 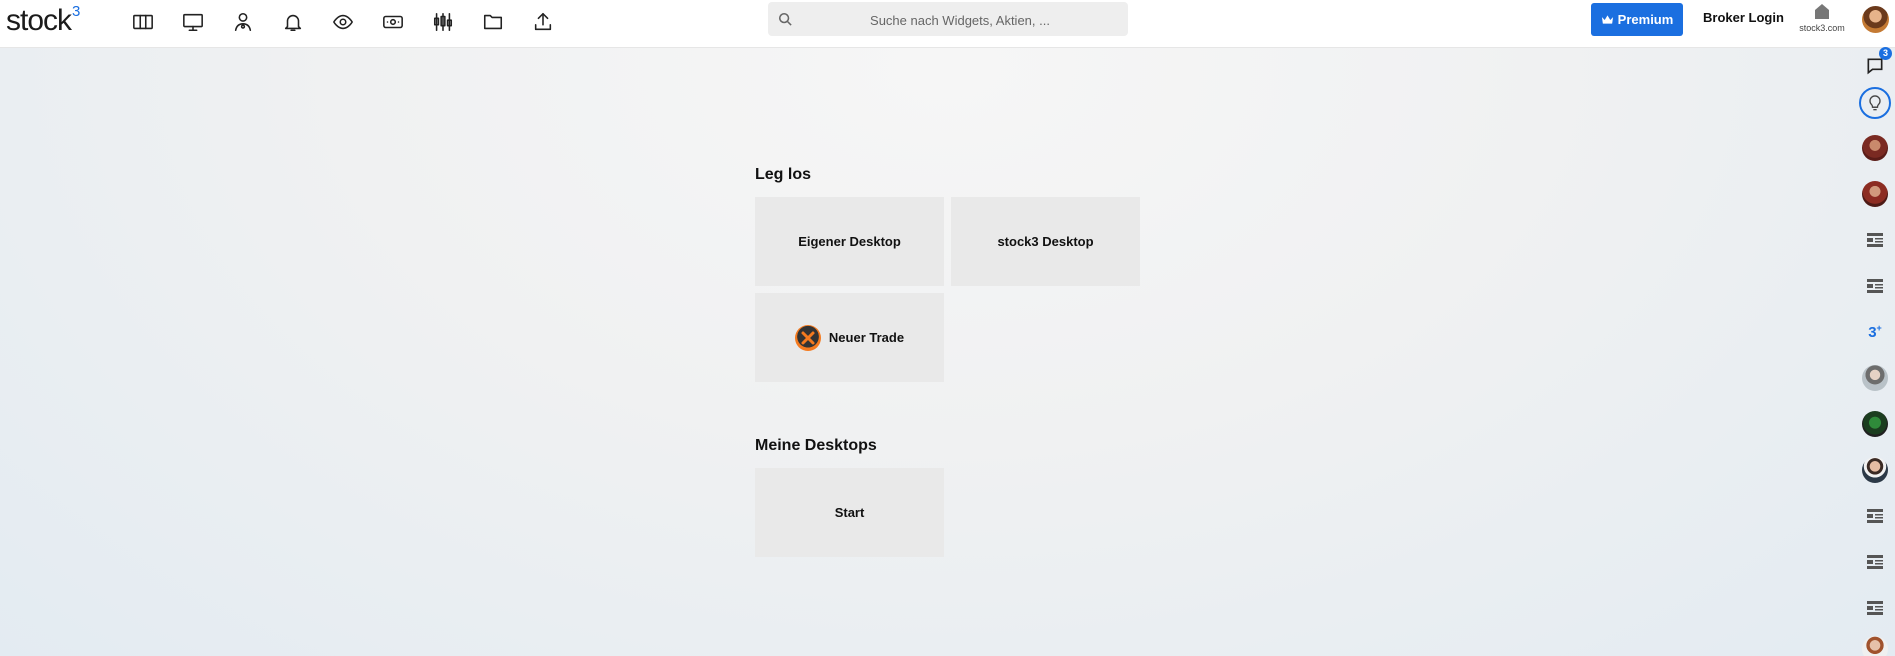 I want to click on logo-text: stock, so click(x=39, y=20).